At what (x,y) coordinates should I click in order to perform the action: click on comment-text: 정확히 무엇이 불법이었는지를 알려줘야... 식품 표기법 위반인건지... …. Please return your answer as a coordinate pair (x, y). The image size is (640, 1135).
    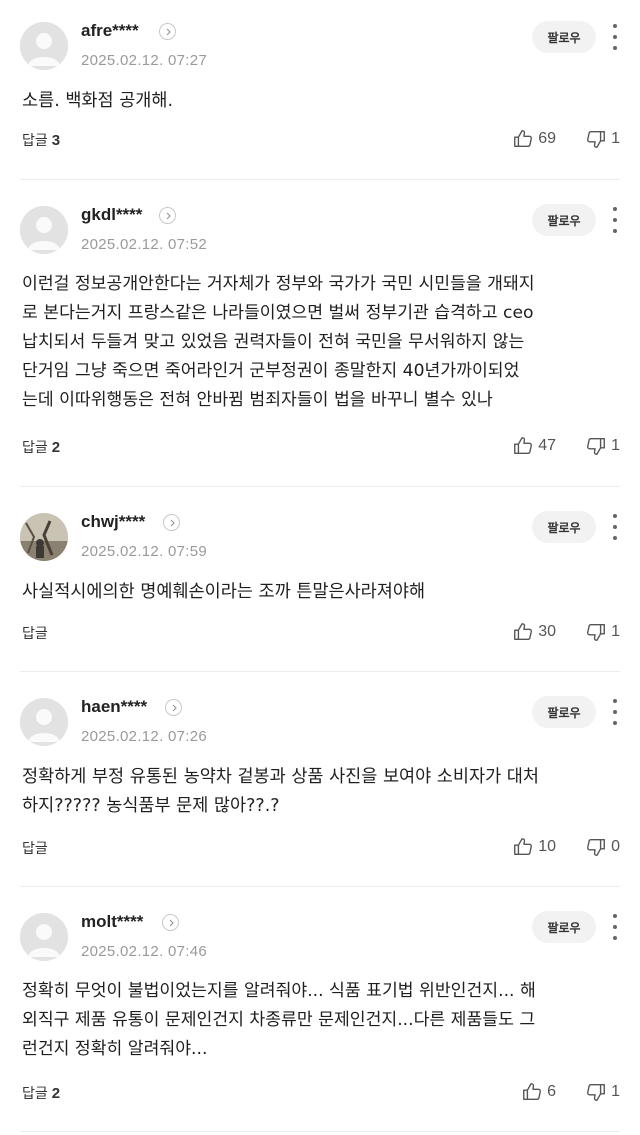
    Looking at the image, I should click on (279, 1020).